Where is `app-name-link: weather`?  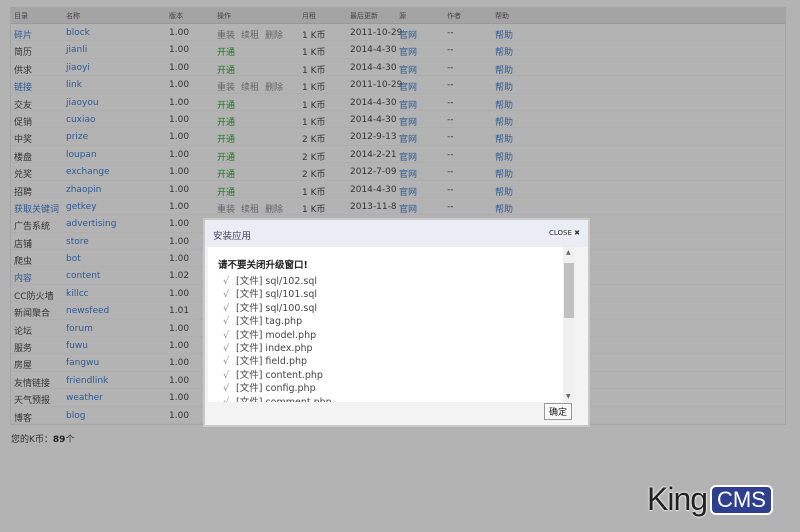 app-name-link: weather is located at coordinates (84, 398).